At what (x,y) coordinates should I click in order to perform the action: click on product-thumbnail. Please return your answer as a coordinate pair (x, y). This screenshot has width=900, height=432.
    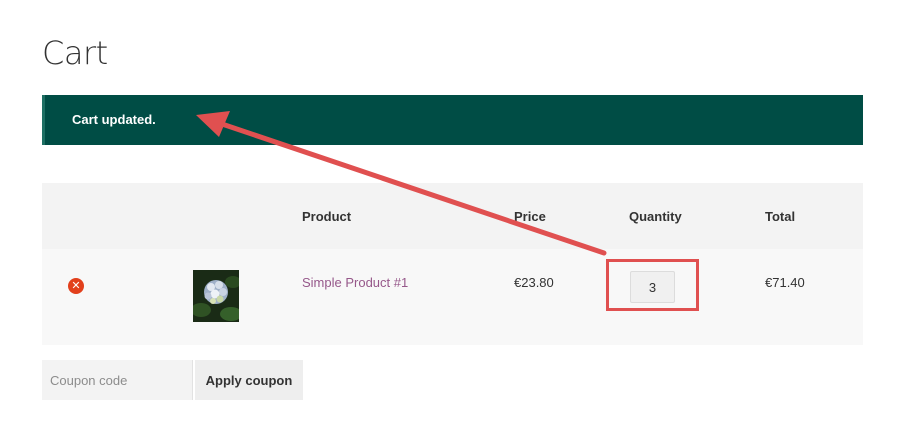
    Looking at the image, I should click on (216, 296).